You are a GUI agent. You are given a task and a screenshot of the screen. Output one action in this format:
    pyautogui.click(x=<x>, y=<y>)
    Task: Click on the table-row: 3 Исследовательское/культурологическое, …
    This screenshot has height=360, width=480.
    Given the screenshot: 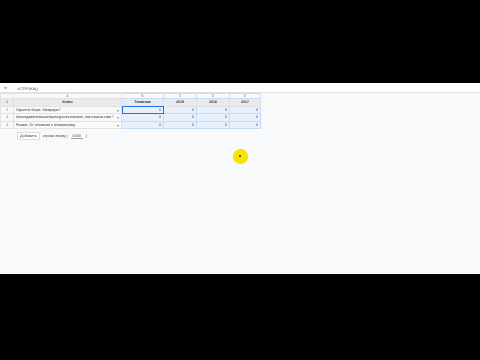 What is the action you would take?
    pyautogui.click(x=130, y=117)
    